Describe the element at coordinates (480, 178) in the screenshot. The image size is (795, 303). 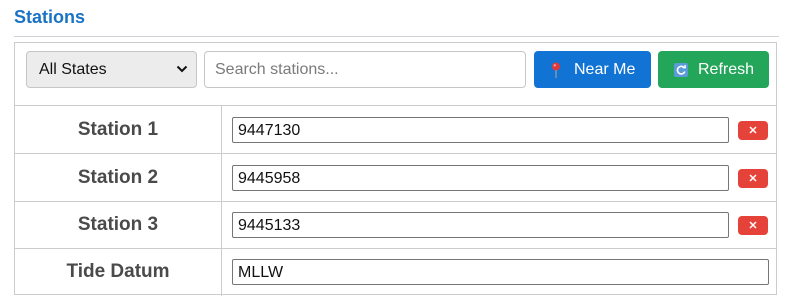
I see `station-id-input: 9445958` at that location.